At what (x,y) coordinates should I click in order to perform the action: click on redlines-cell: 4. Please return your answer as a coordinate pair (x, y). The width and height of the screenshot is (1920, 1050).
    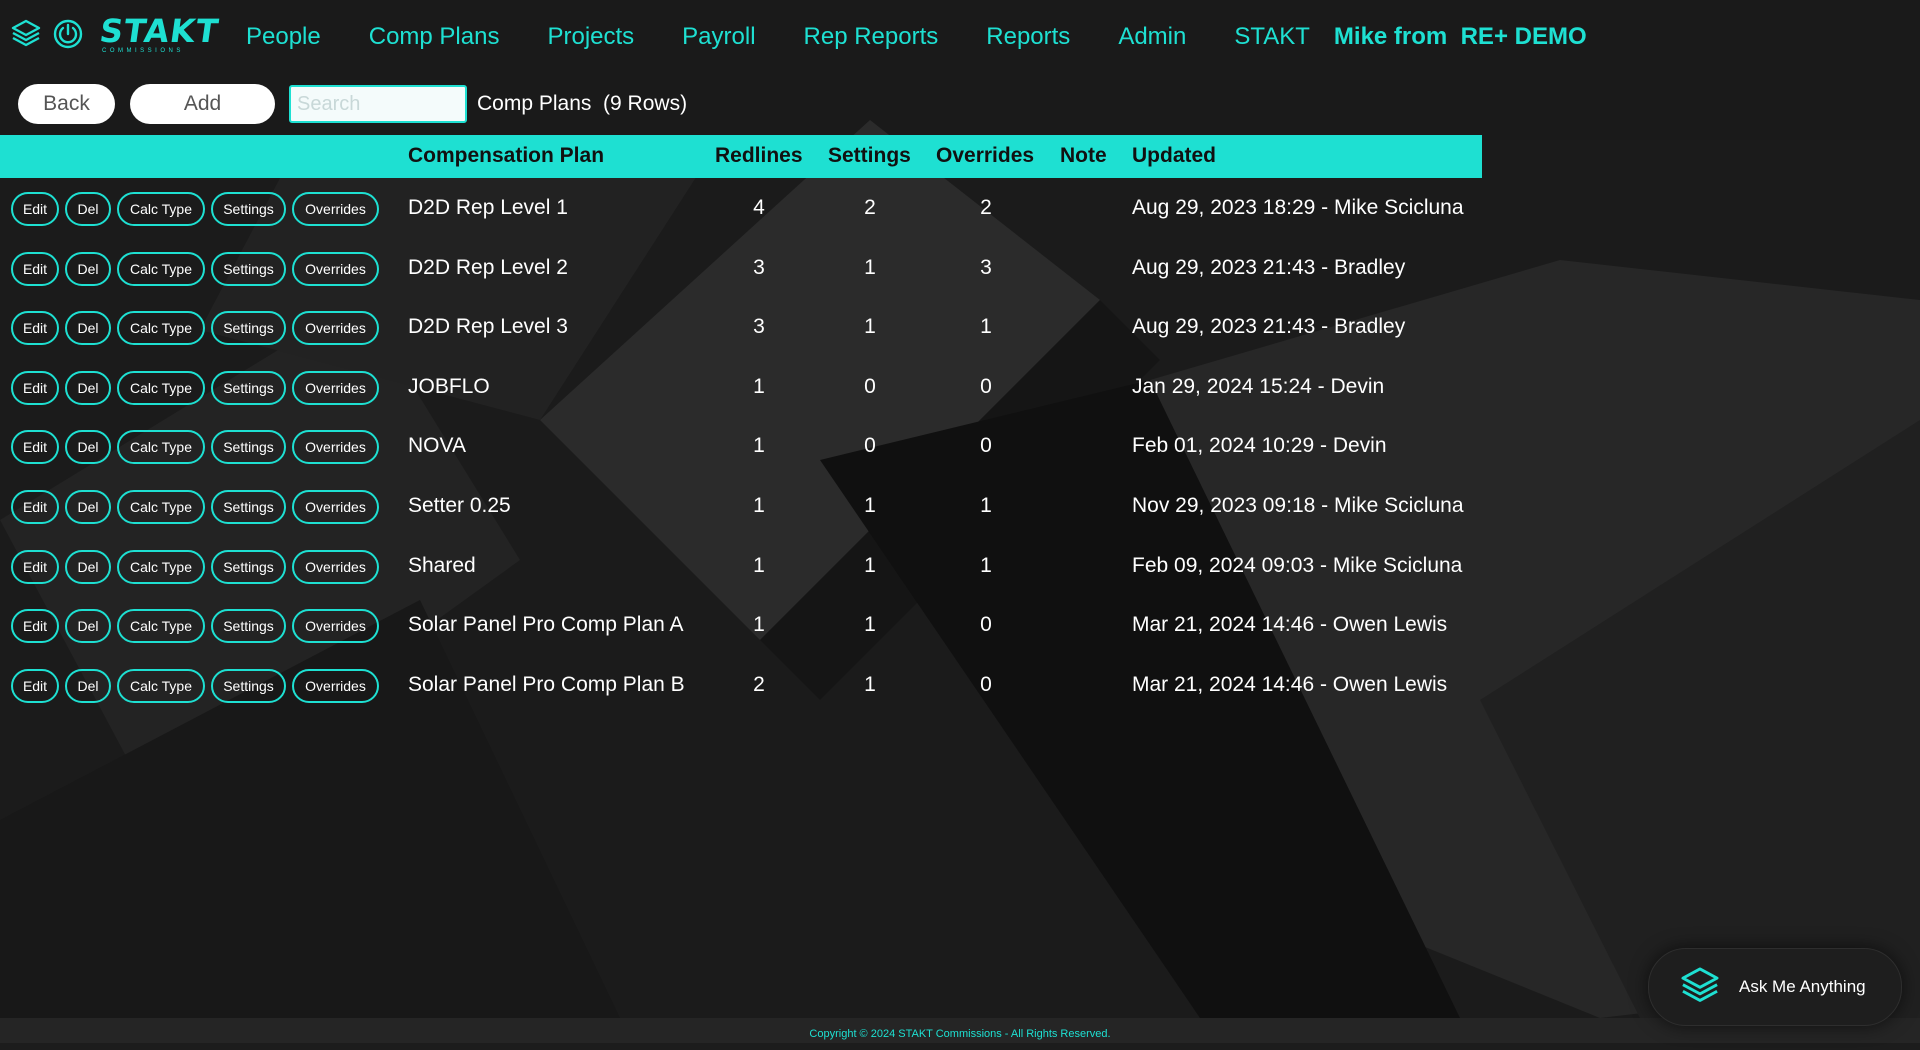
    Looking at the image, I should click on (759, 207).